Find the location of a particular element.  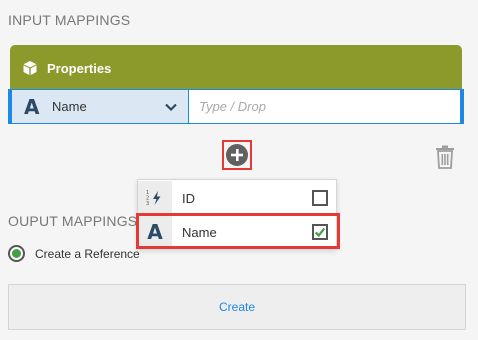

type-select-label: Name is located at coordinates (69, 106).